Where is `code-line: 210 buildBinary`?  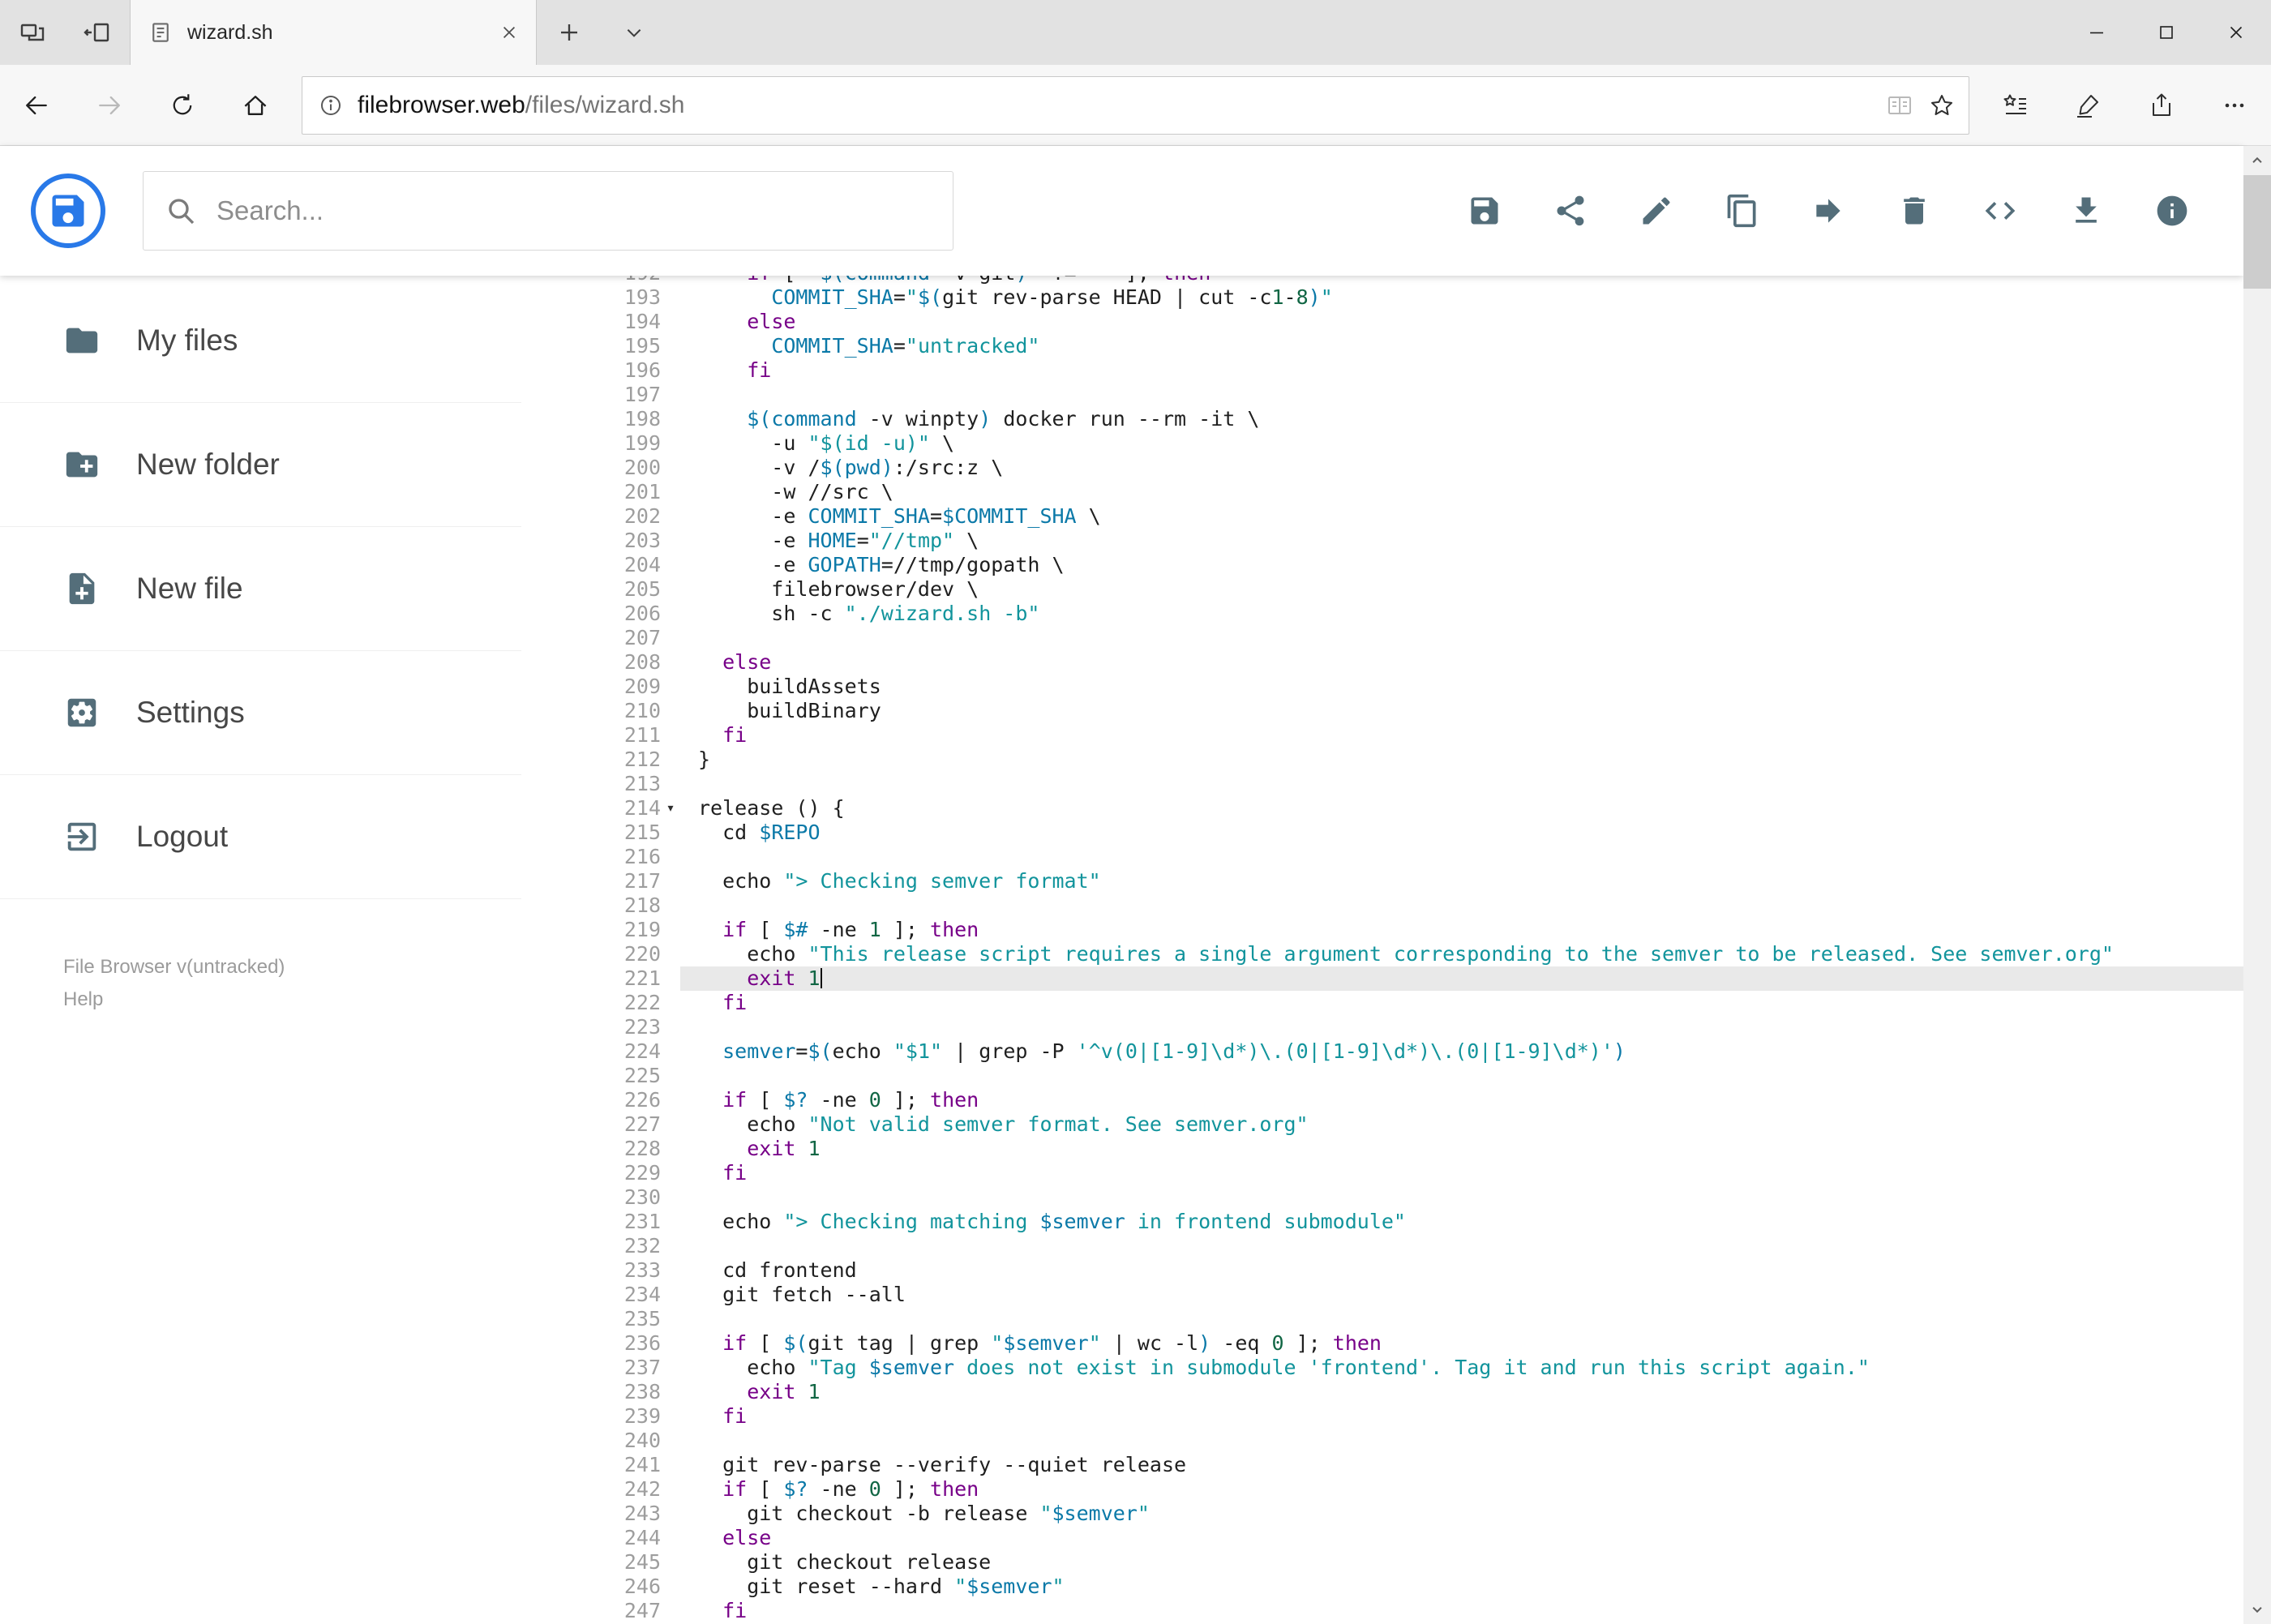
code-line: 210 buildBinary is located at coordinates (1411, 711).